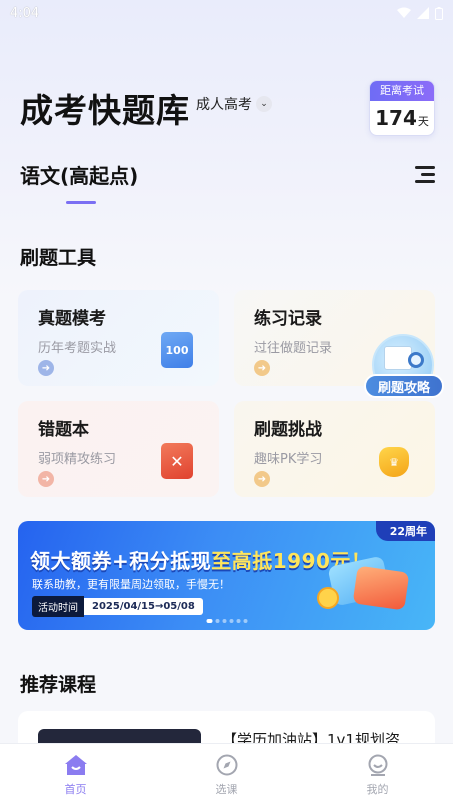 The image size is (453, 805). What do you see at coordinates (334, 449) in the screenshot?
I see `tool-card-challenge: 刷题挑战 趣味PK学习 ➜ ♛` at bounding box center [334, 449].